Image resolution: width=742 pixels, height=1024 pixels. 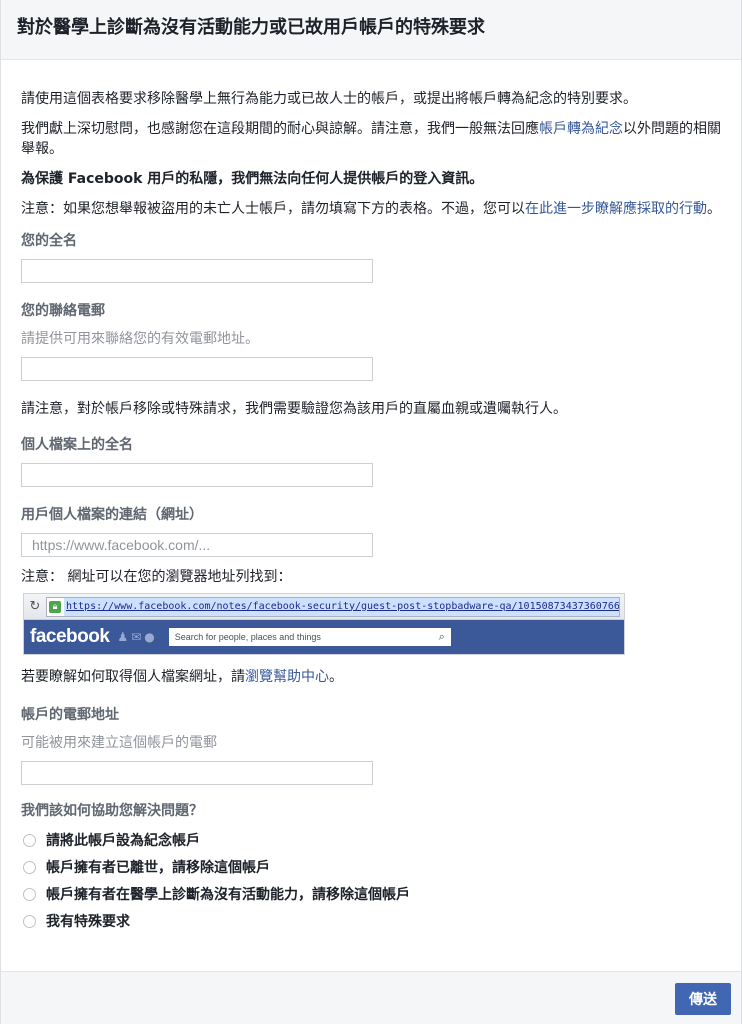 What do you see at coordinates (197, 369) in the screenshot?
I see `contact-email-input` at bounding box center [197, 369].